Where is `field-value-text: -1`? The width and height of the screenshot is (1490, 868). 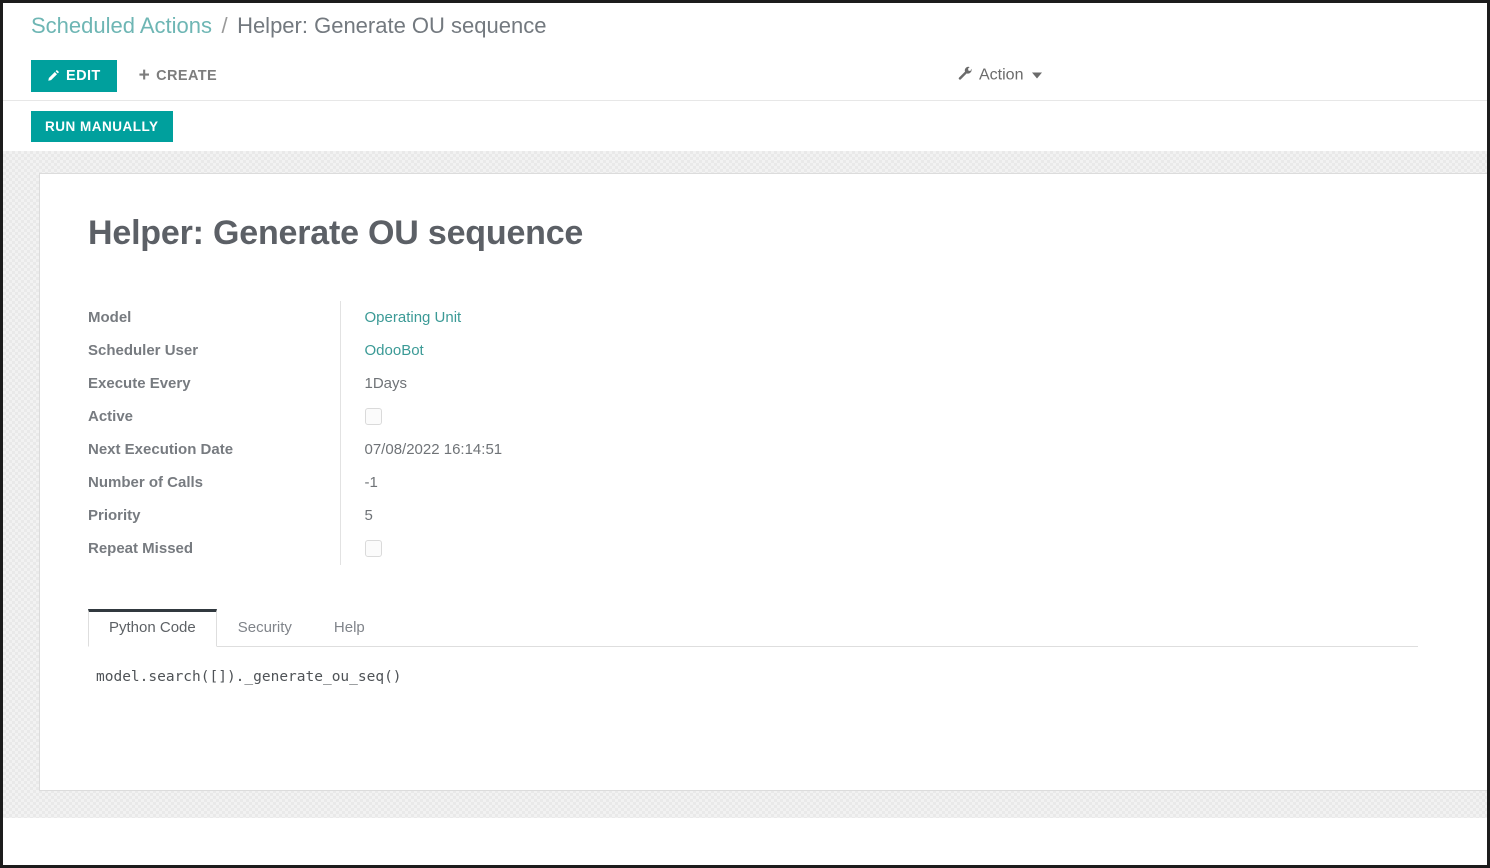
field-value-text: -1 is located at coordinates (371, 482).